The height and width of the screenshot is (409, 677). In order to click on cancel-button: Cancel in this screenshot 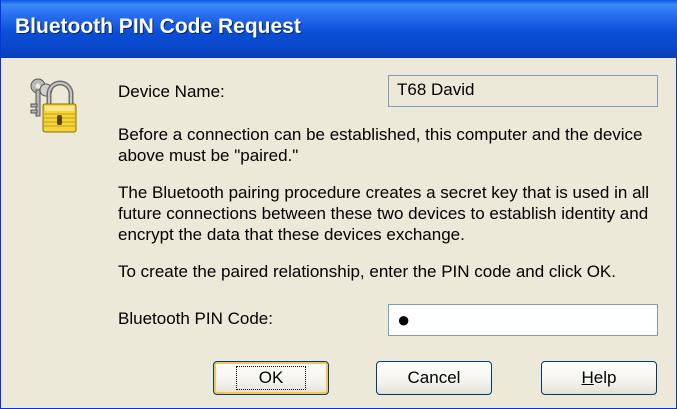, I will do `click(434, 378)`.